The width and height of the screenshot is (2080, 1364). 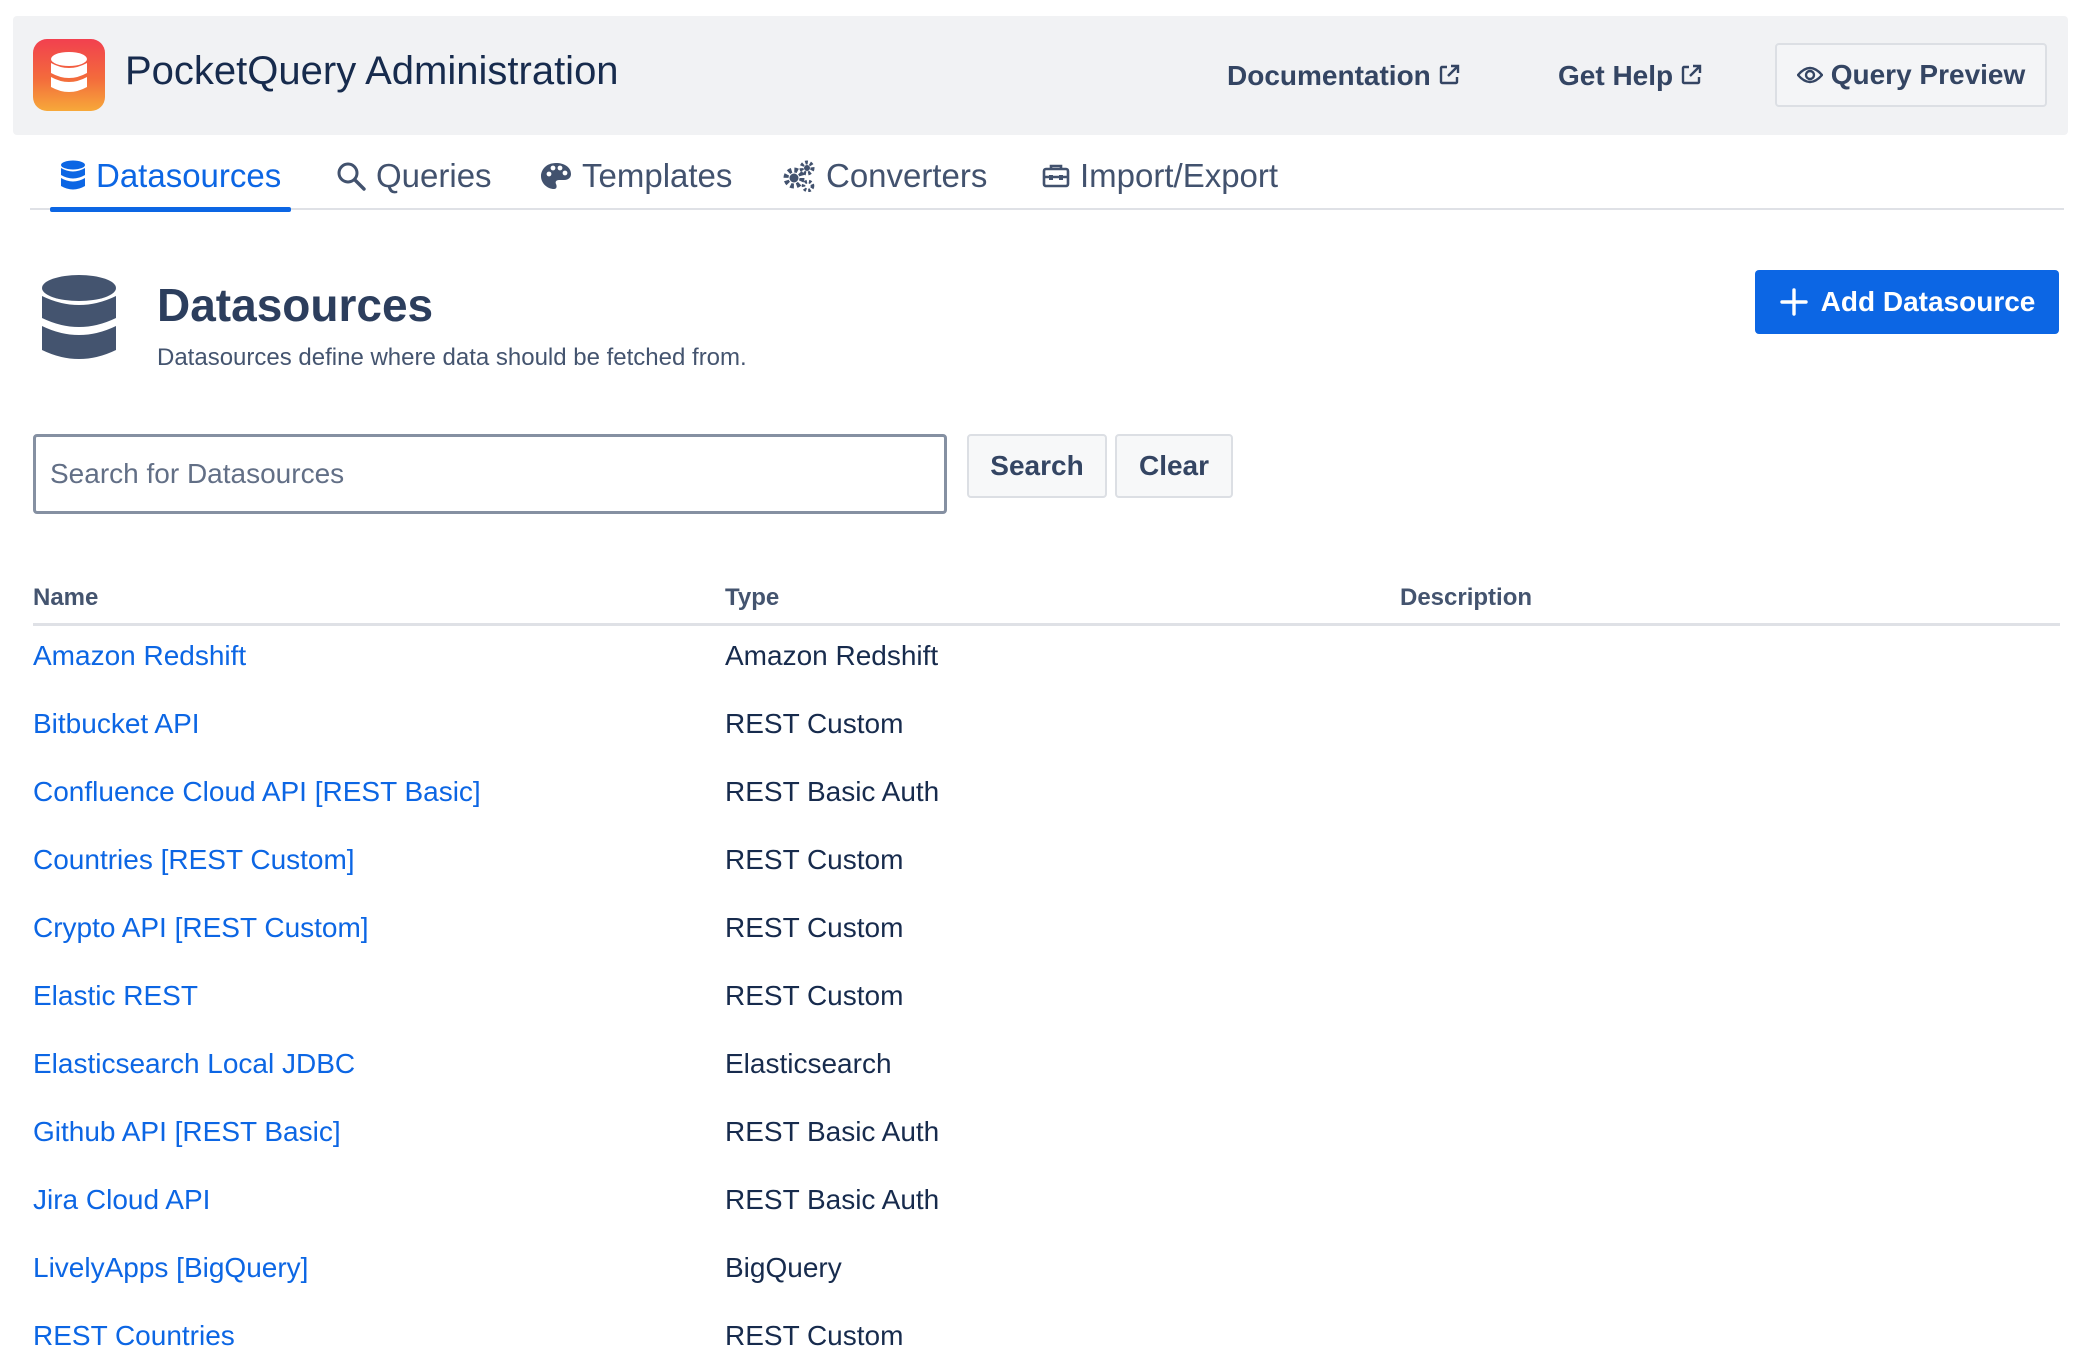 What do you see at coordinates (556, 176) in the screenshot?
I see `palette-icon` at bounding box center [556, 176].